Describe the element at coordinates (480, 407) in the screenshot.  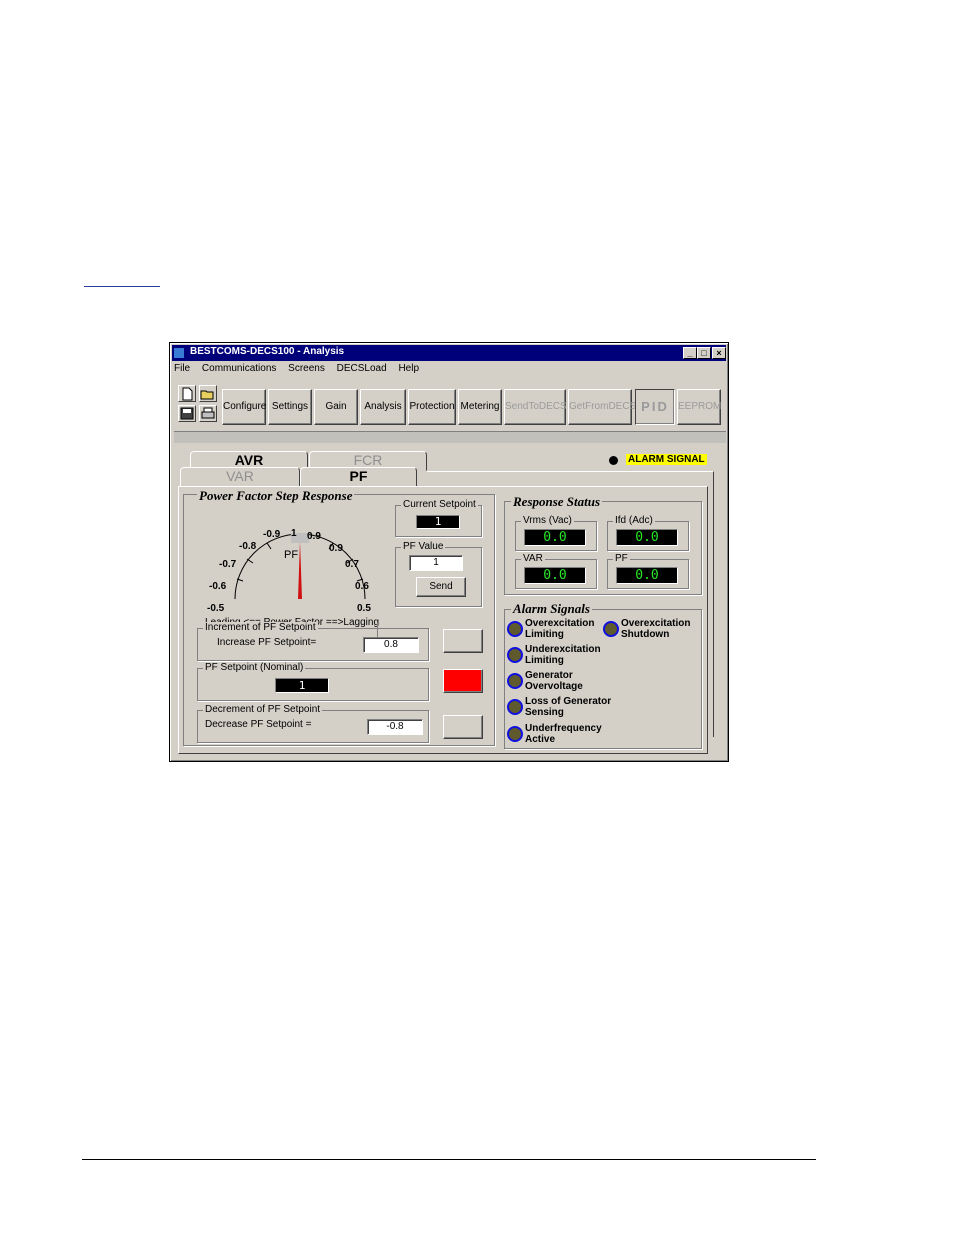
I see `metering-button: Metering` at that location.